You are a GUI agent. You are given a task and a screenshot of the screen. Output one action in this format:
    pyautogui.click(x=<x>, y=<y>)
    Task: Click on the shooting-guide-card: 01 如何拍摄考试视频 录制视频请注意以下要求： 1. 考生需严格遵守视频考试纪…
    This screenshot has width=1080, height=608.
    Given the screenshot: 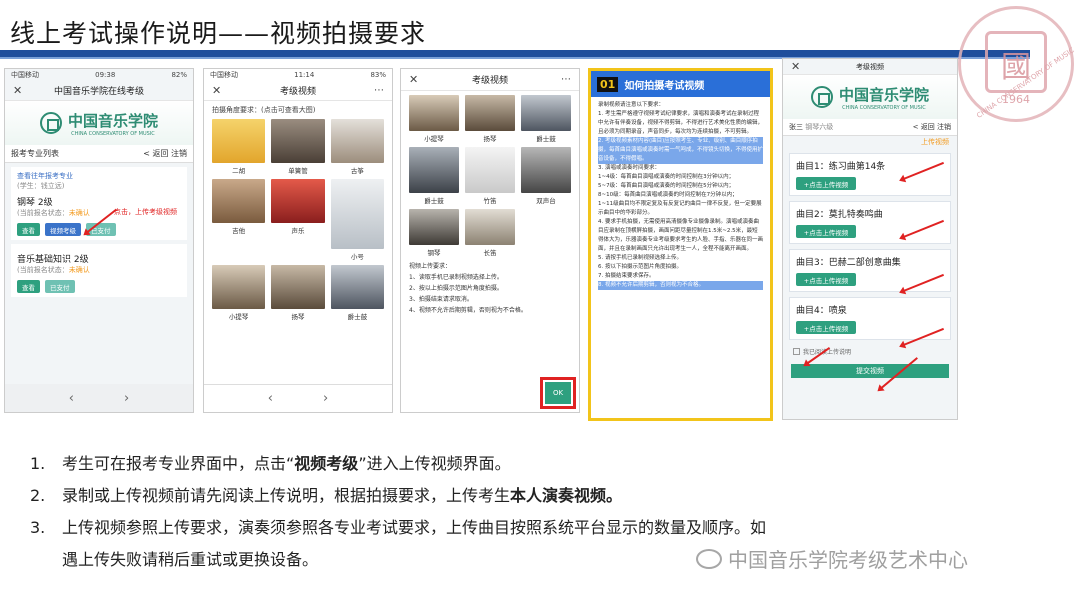 What is the action you would take?
    pyautogui.click(x=680, y=244)
    